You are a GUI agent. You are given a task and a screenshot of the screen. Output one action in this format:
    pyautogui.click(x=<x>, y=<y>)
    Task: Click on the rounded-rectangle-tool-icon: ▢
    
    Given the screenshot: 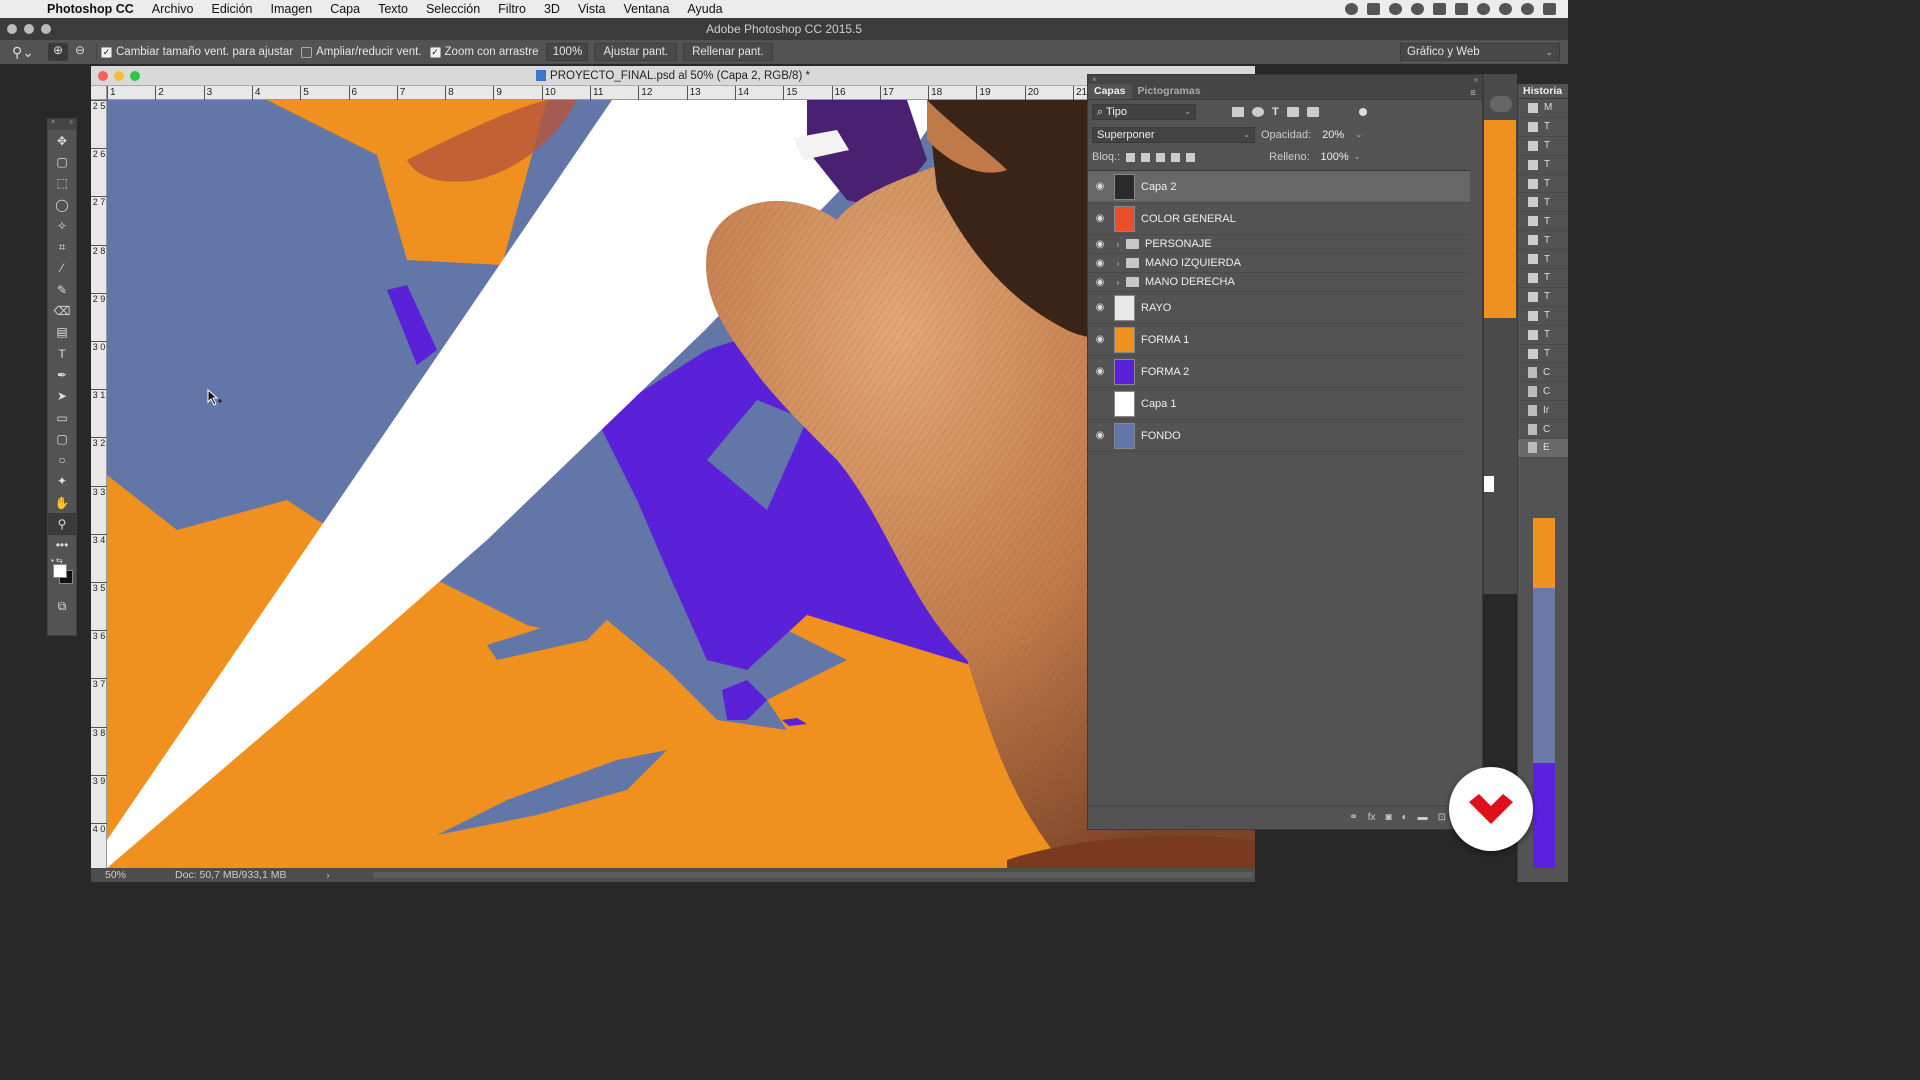 What is the action you would take?
    pyautogui.click(x=62, y=438)
    